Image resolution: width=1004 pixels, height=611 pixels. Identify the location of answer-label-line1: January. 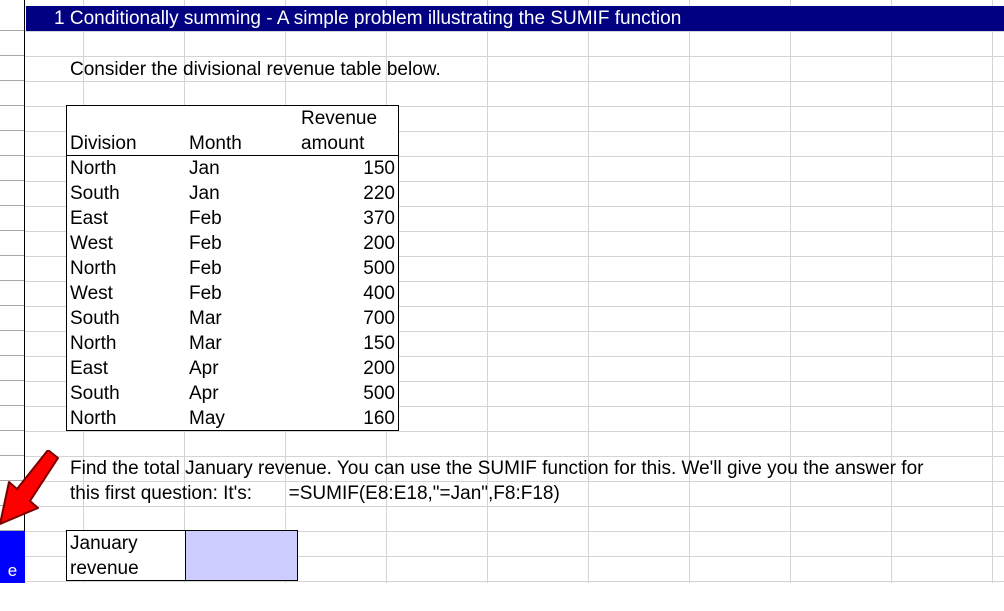
(104, 543).